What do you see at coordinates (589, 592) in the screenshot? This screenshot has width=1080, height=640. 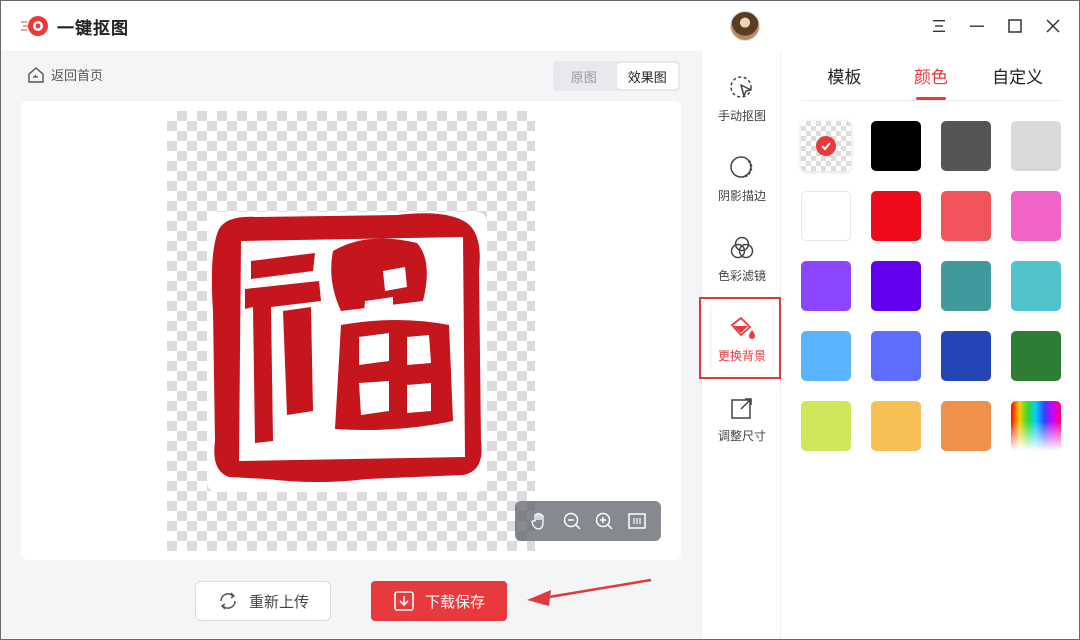 I see `annotation-arrow` at bounding box center [589, 592].